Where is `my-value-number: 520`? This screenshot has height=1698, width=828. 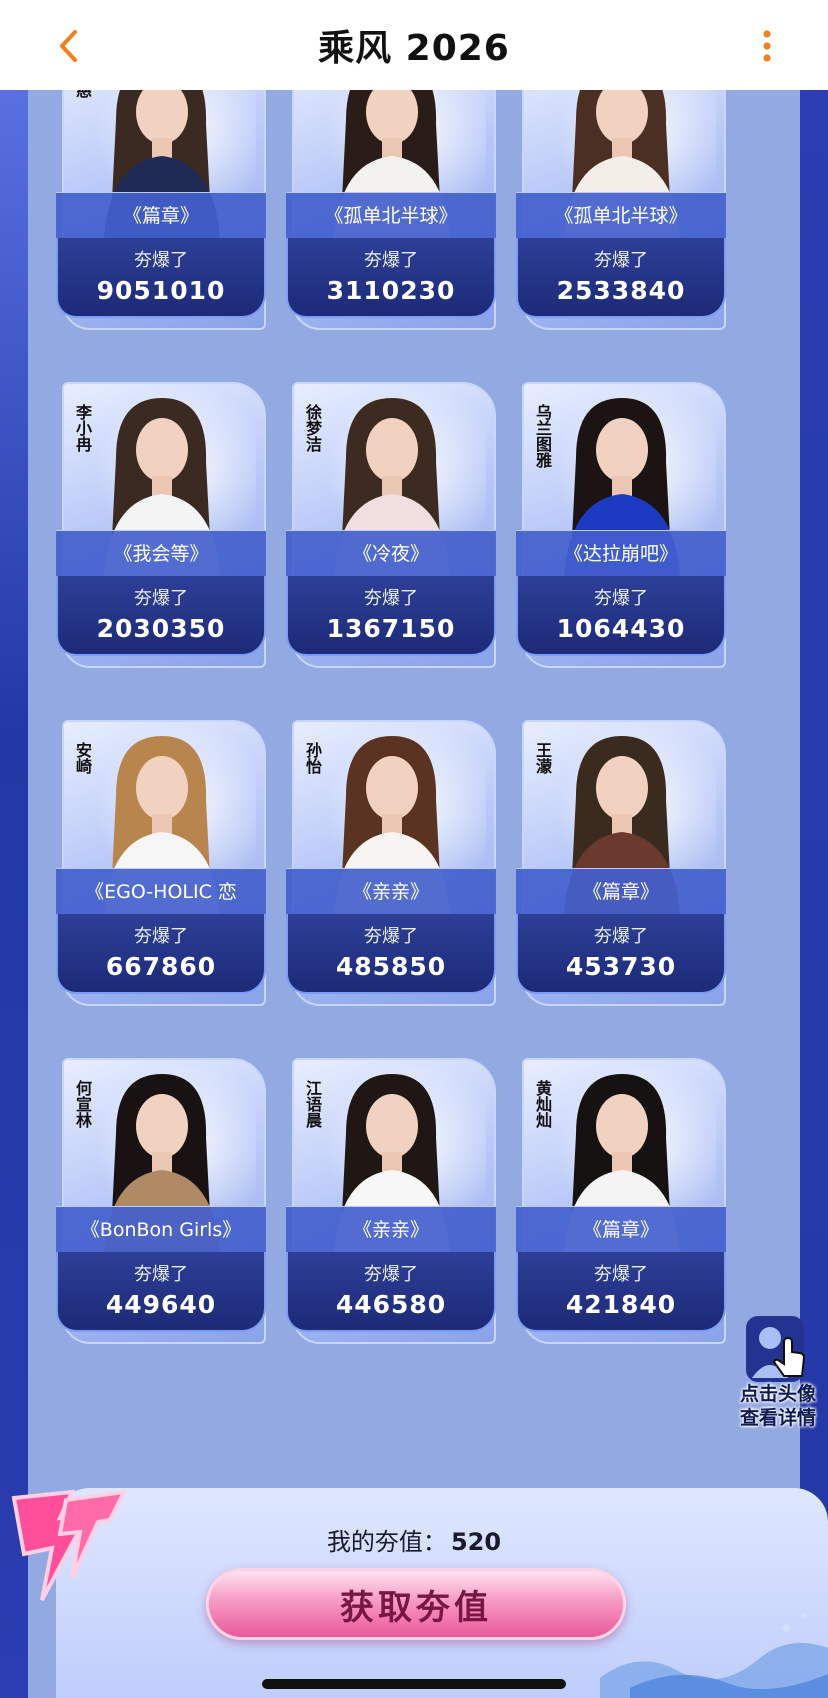
my-value-number: 520 is located at coordinates (476, 1542).